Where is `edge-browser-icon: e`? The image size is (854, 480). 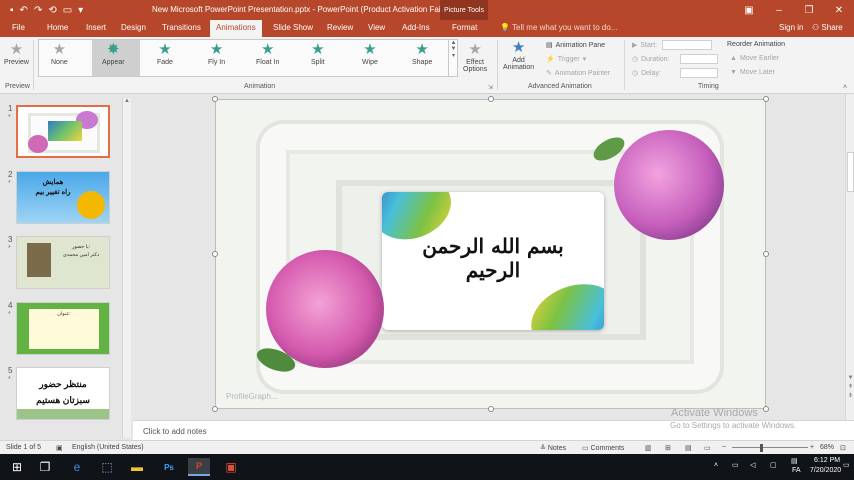
edge-browser-icon: e is located at coordinates (77, 467).